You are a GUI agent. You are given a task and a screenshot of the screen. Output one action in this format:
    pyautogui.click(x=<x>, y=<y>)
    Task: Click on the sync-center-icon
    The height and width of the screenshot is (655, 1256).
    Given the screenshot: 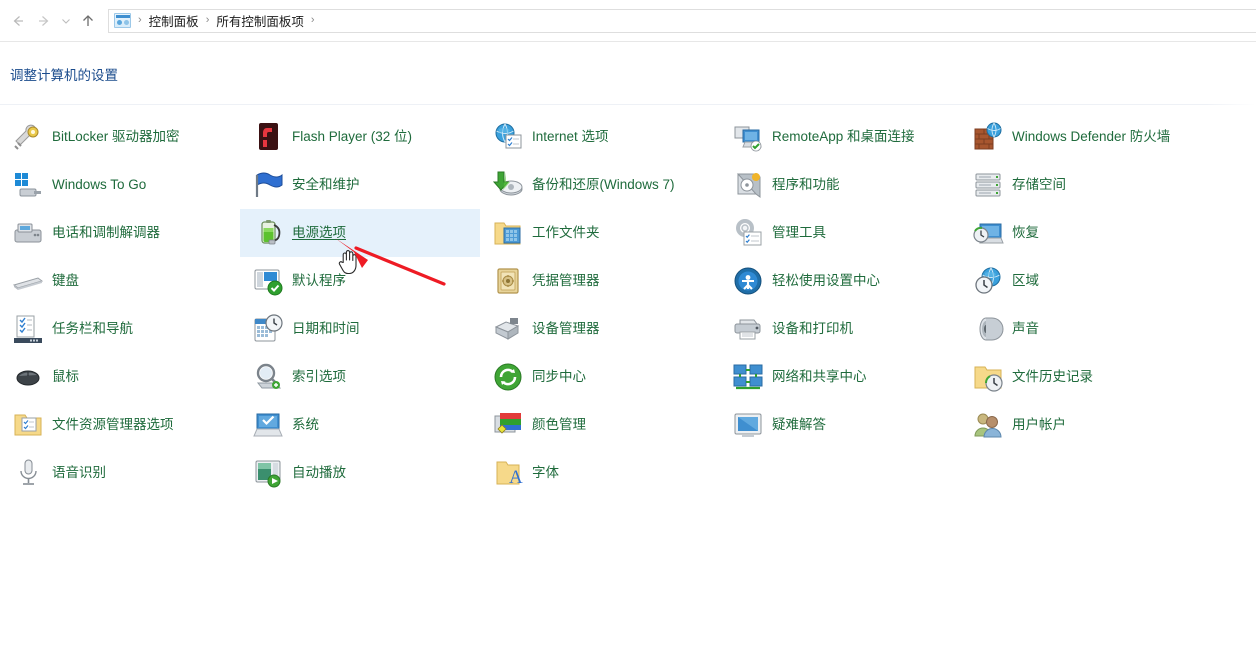 What is the action you would take?
    pyautogui.click(x=508, y=377)
    